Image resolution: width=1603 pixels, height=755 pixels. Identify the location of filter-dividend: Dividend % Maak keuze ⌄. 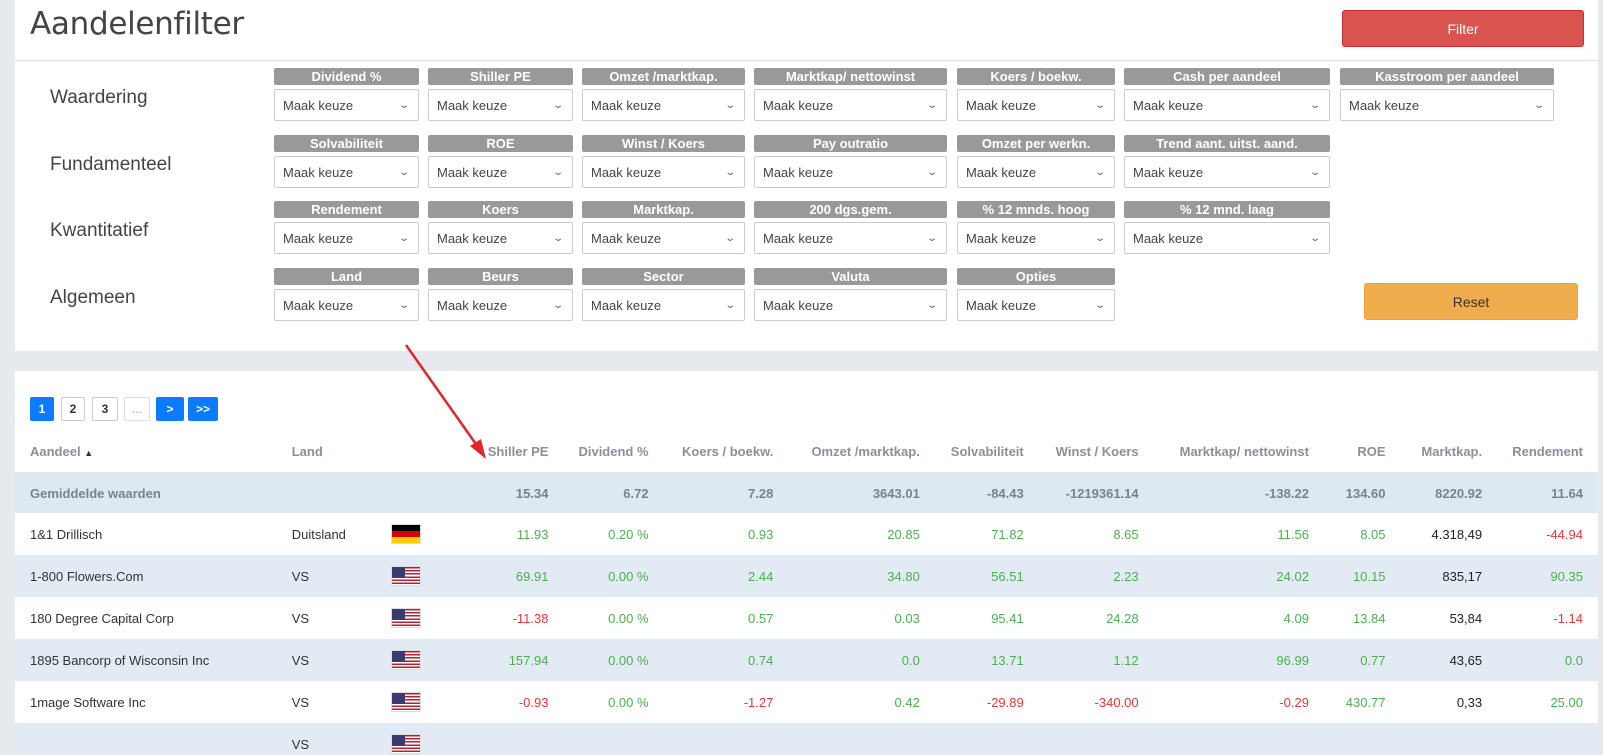
(346, 94).